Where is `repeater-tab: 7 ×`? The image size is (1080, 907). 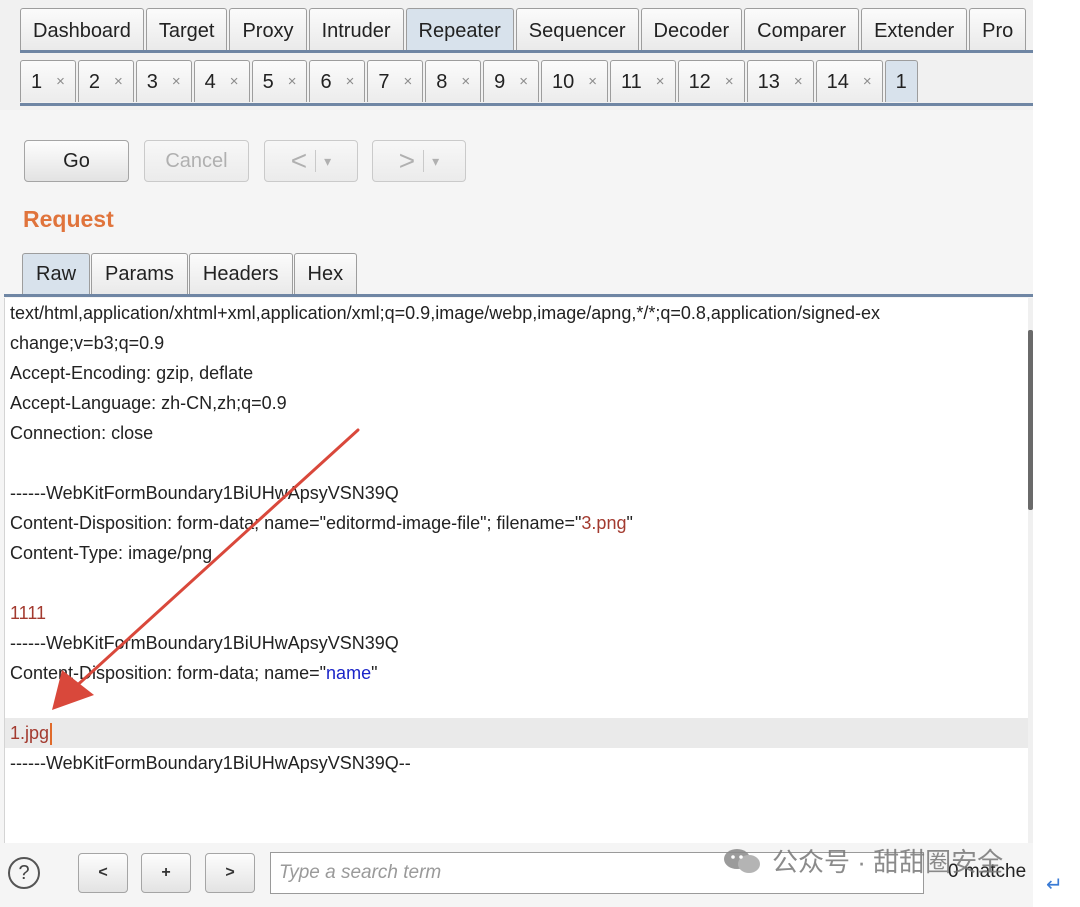
repeater-tab: 7 × is located at coordinates (395, 81).